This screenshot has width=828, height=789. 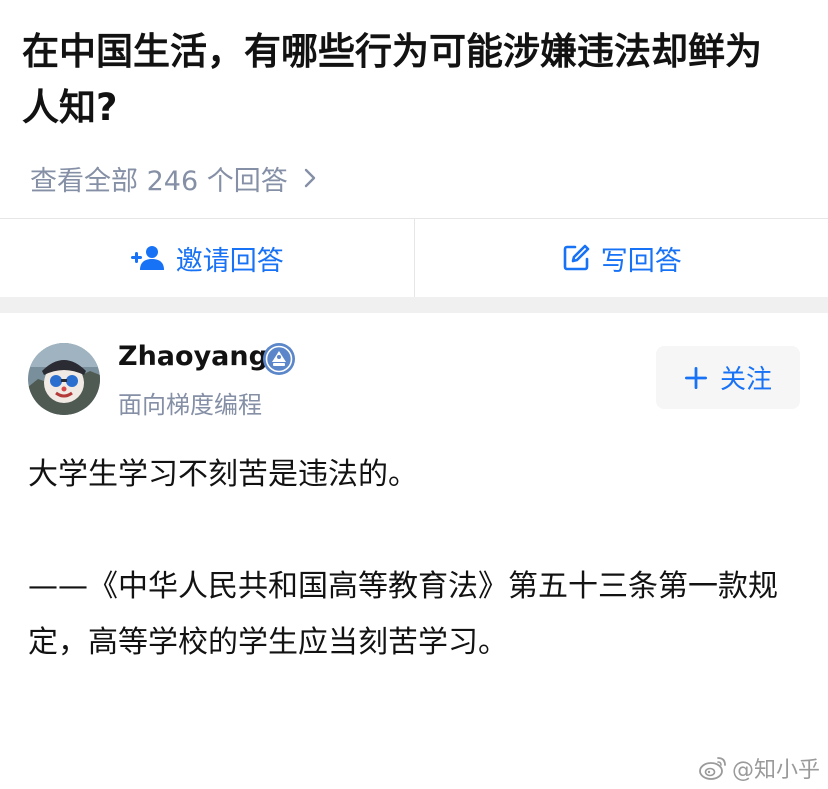 I want to click on question-title: 在中国生活，有哪些行为可能涉嫌违法却鲜为人知?, so click(x=407, y=80).